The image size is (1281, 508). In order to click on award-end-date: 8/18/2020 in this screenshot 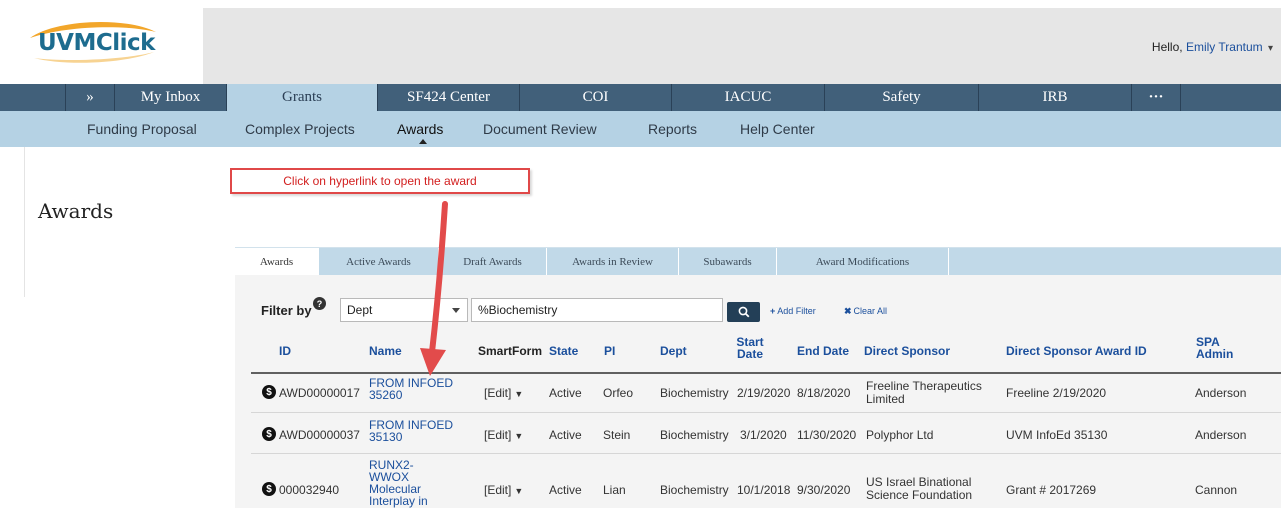, I will do `click(824, 393)`.